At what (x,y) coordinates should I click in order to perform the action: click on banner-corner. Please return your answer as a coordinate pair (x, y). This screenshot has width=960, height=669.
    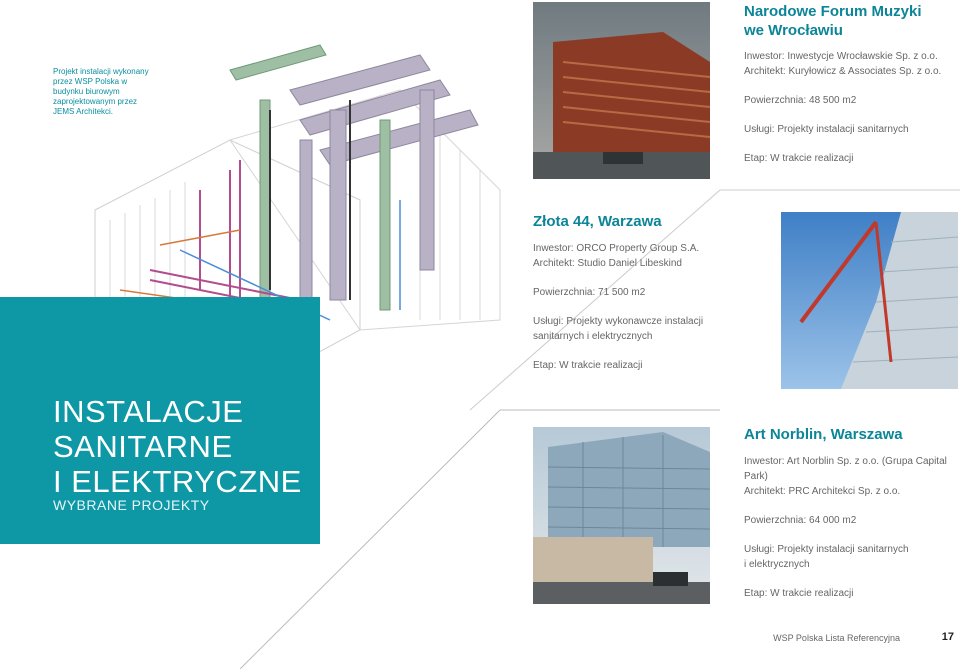
    Looking at the image, I should click on (410, 420).